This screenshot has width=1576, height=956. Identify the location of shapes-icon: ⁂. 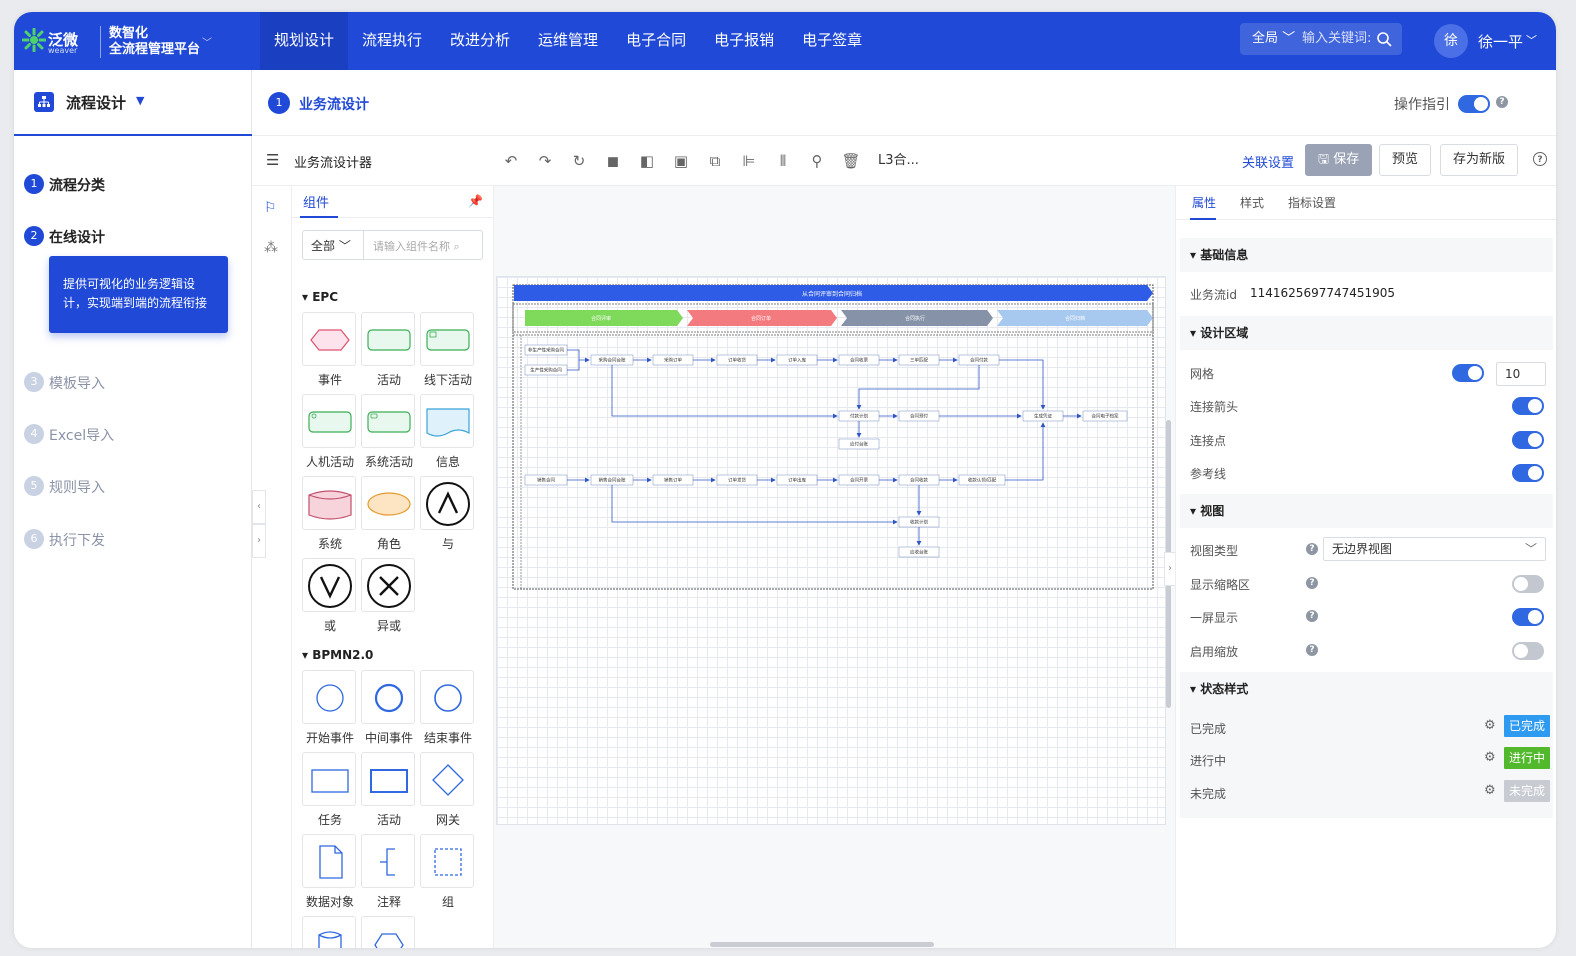
(271, 248).